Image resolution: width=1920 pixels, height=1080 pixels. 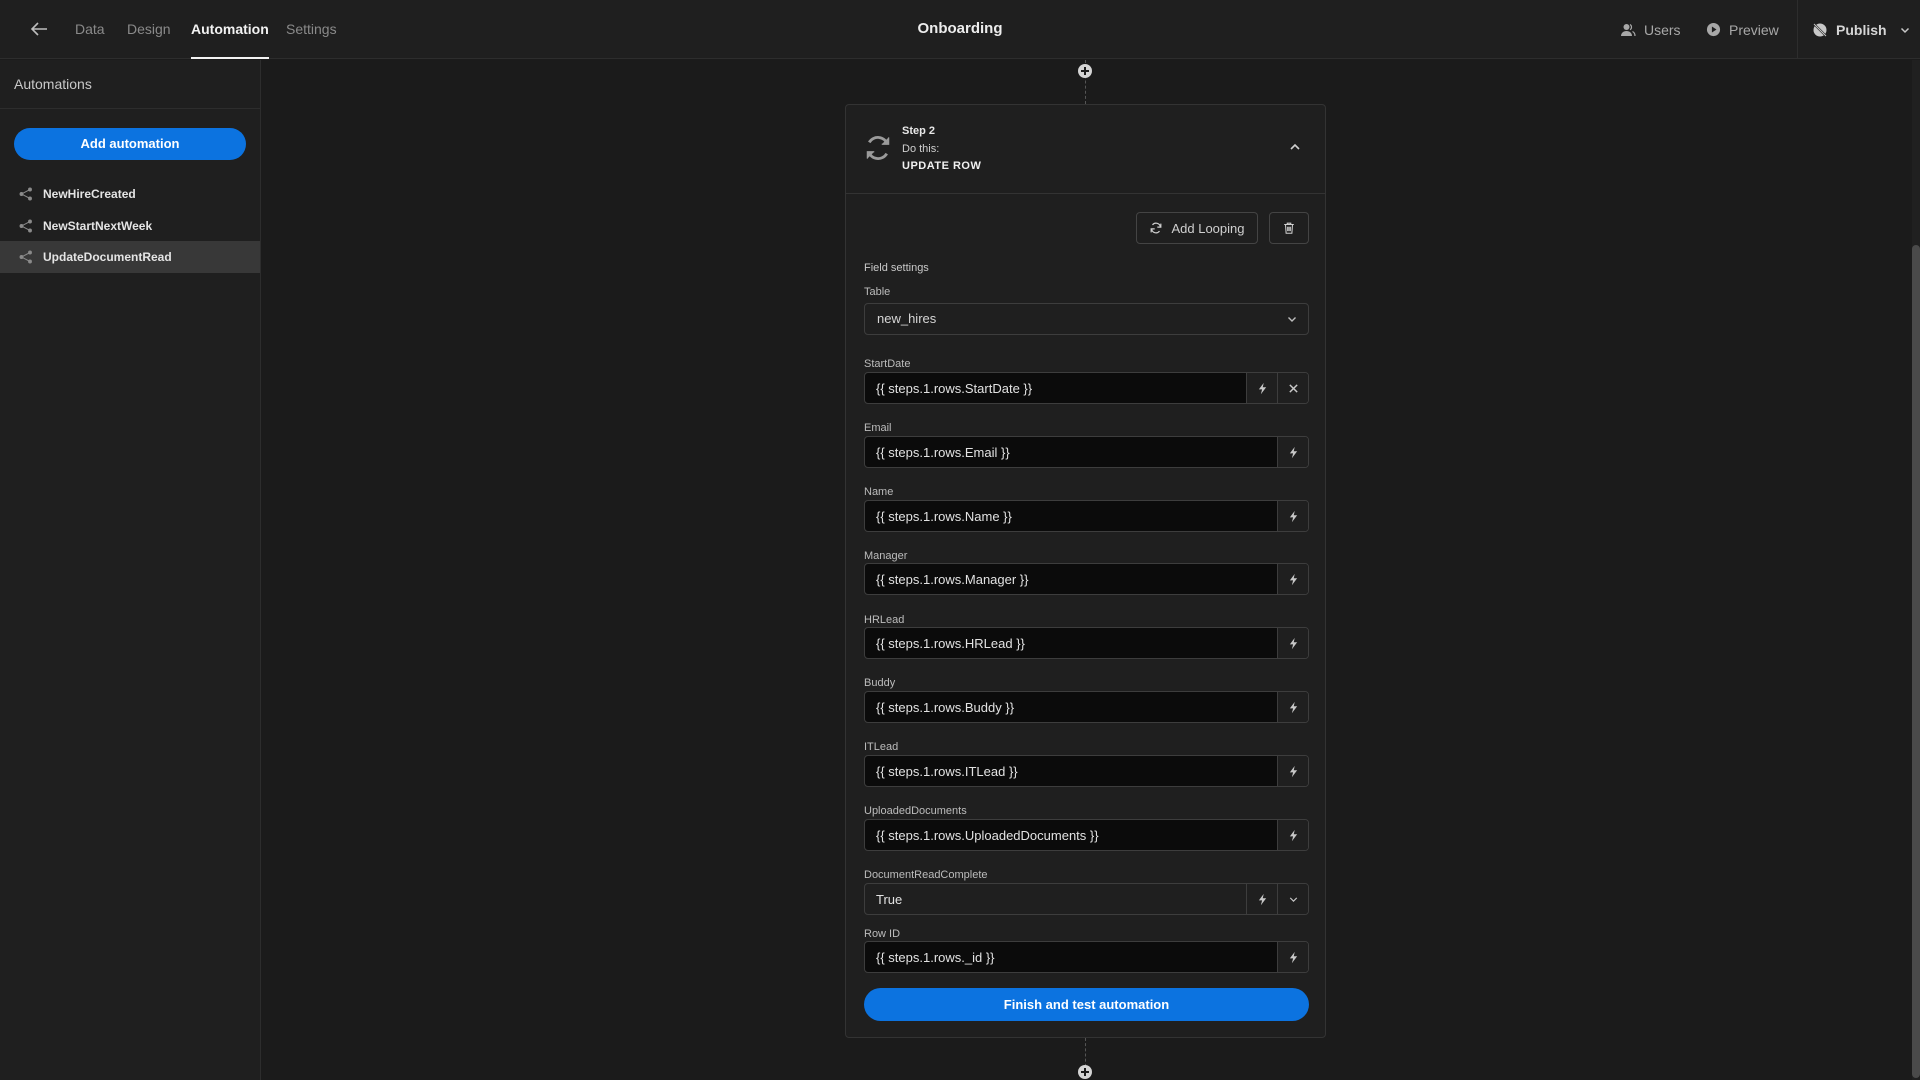 I want to click on delete-step-button, so click(x=1289, y=228).